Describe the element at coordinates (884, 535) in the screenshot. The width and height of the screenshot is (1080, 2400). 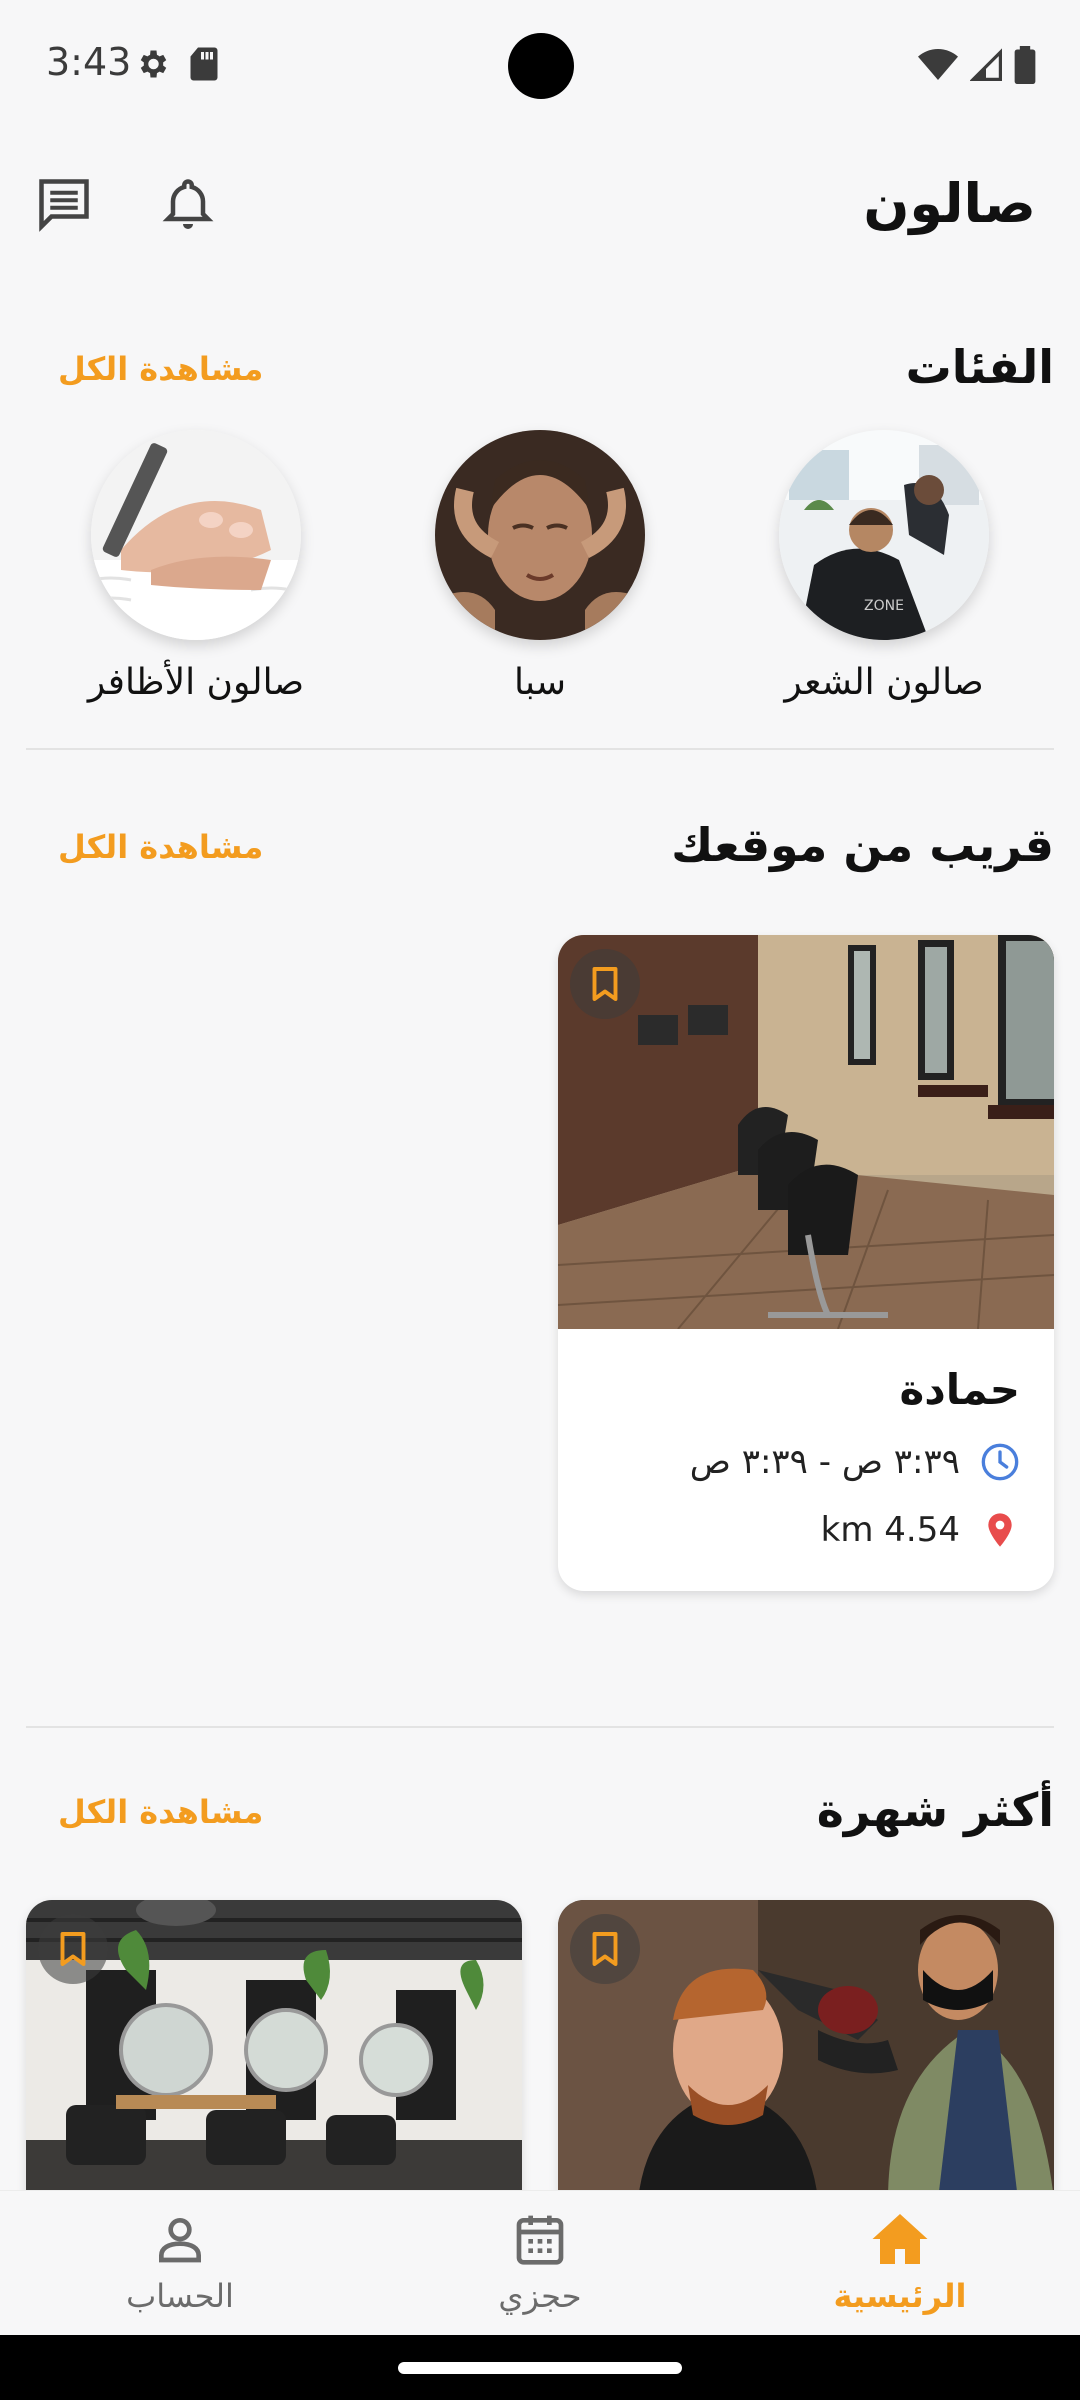
I see `category-image: ZONE` at that location.